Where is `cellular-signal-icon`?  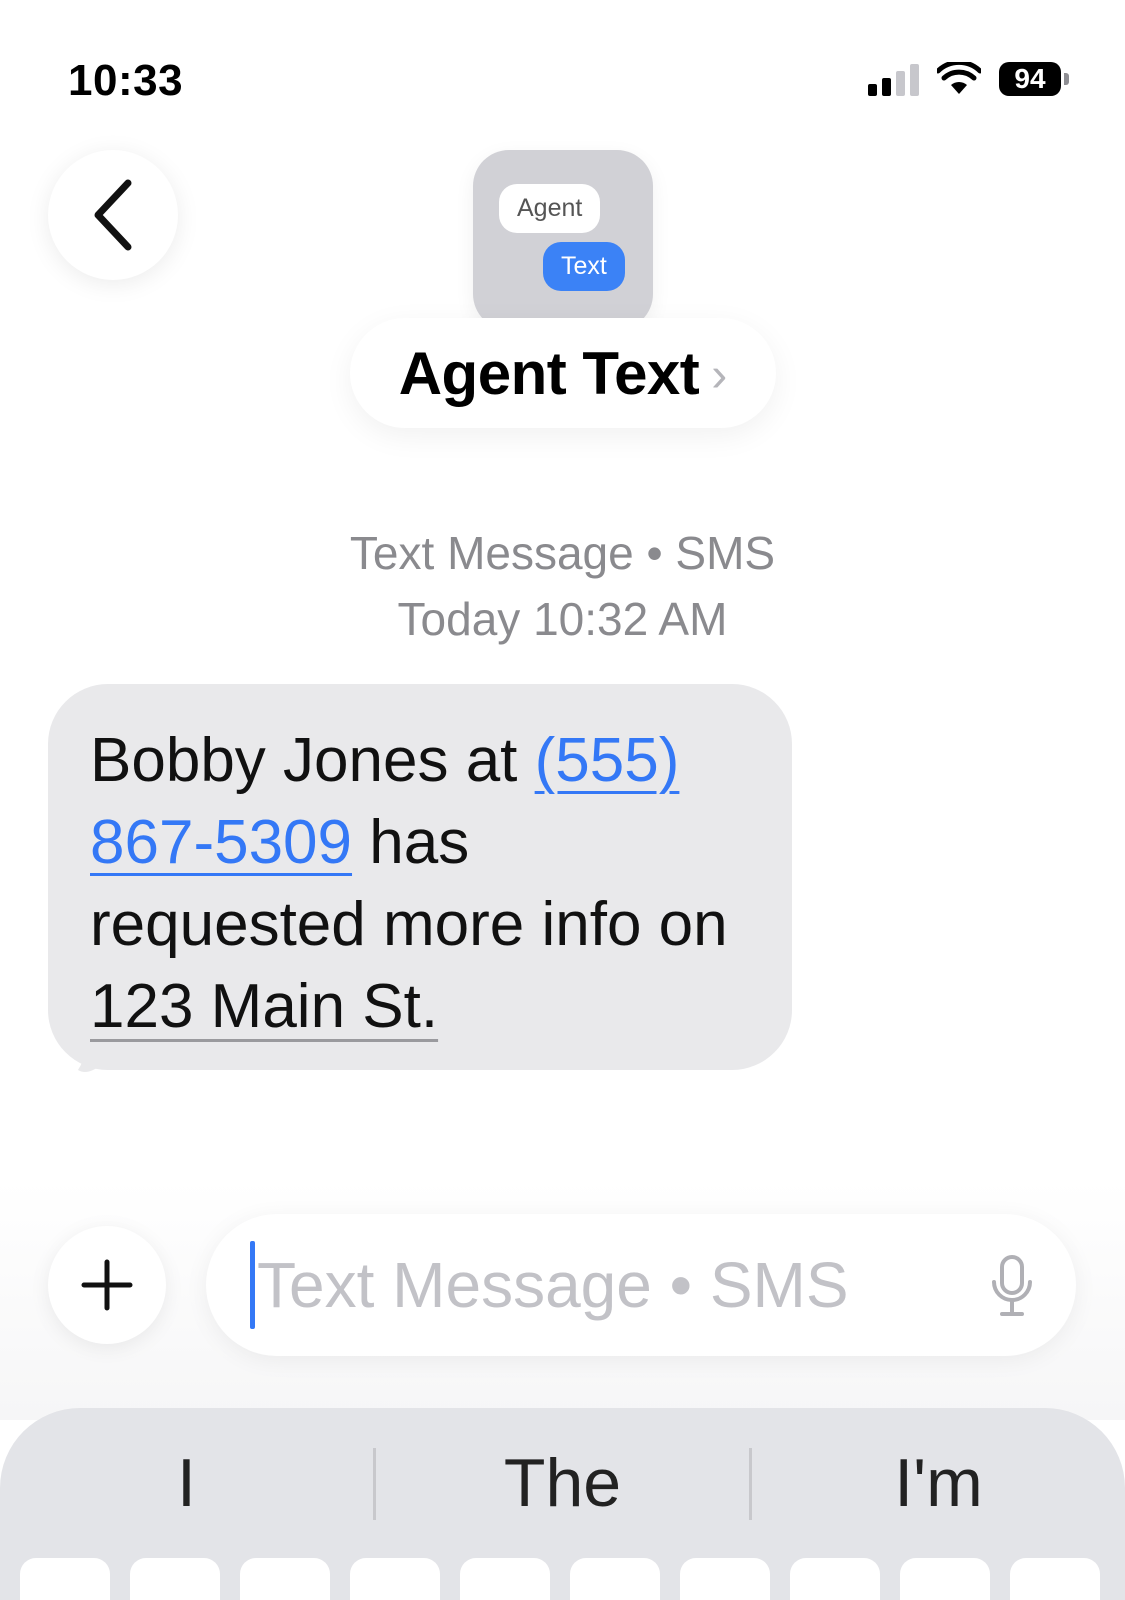 cellular-signal-icon is located at coordinates (893, 79).